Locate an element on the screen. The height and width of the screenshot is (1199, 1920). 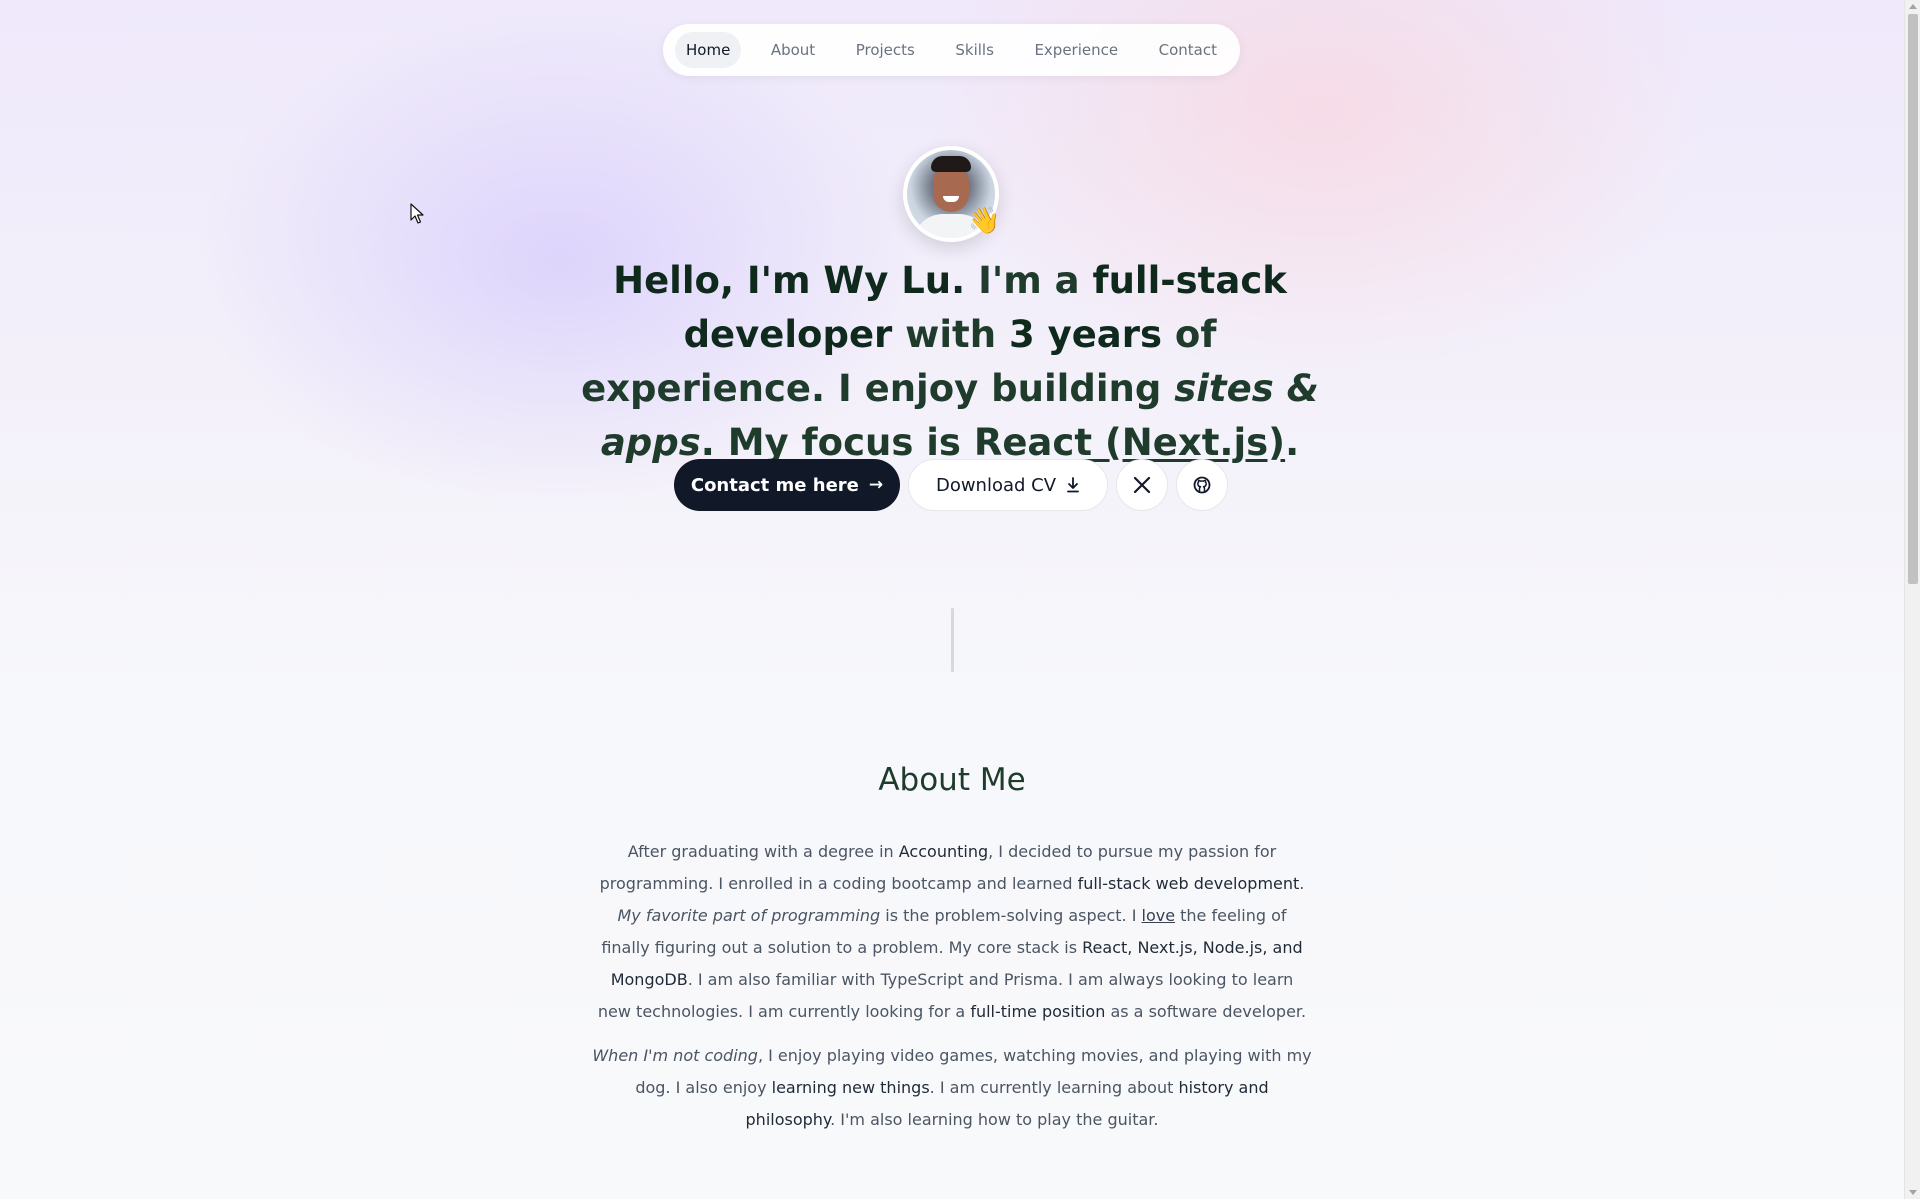
about-text: as a software developer. is located at coordinates (1206, 1011).